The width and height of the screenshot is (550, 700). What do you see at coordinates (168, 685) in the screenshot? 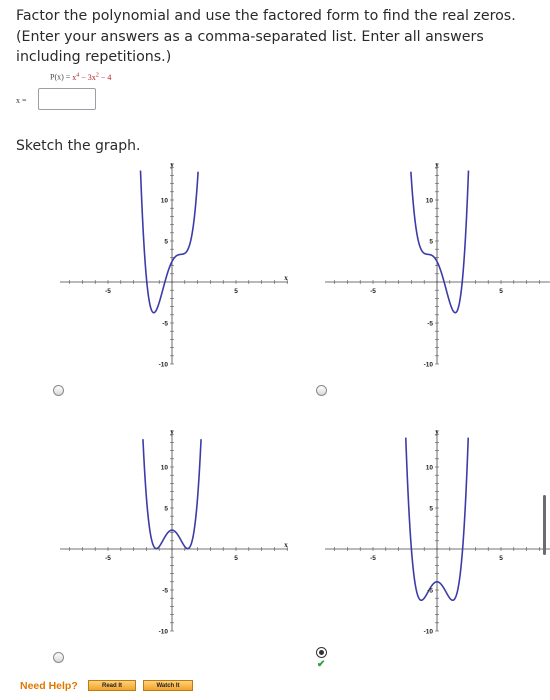
I see `watch-it-button: Watch It` at bounding box center [168, 685].